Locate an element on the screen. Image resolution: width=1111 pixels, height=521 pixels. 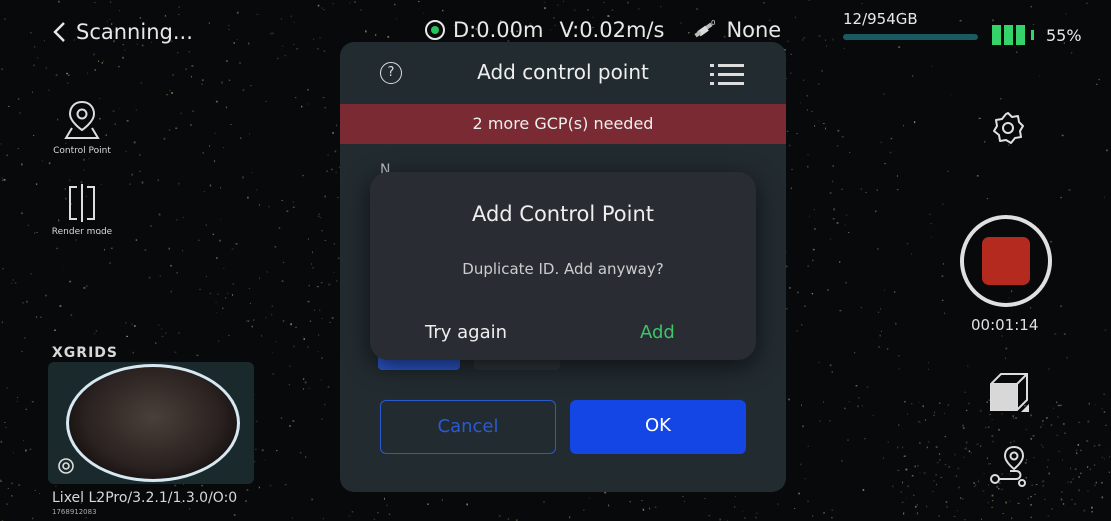
storage-indicator: 12/954GB is located at coordinates (910, 25).